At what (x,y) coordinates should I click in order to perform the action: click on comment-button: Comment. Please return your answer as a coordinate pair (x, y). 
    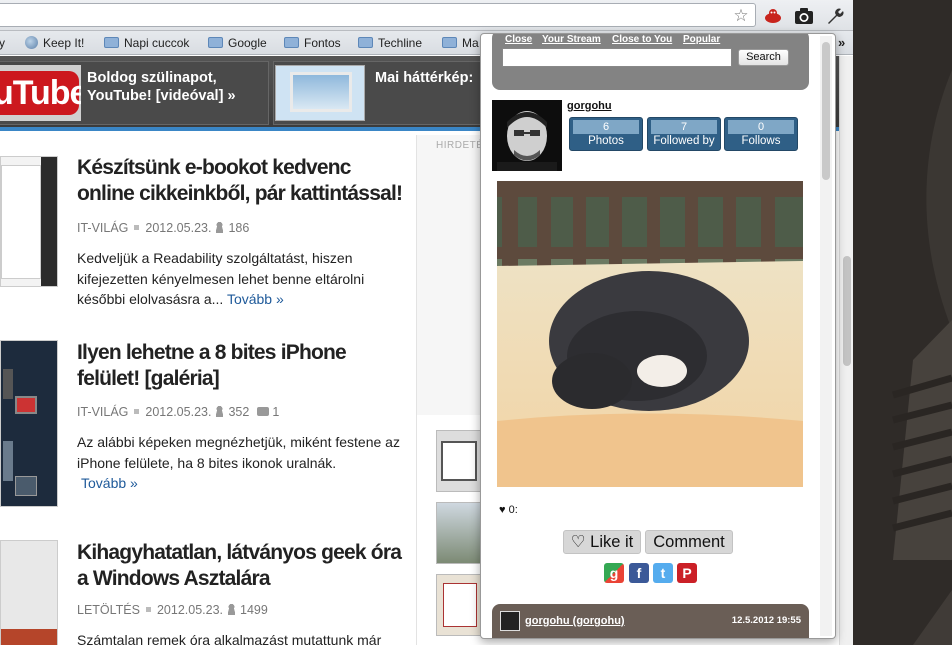
    Looking at the image, I should click on (689, 542).